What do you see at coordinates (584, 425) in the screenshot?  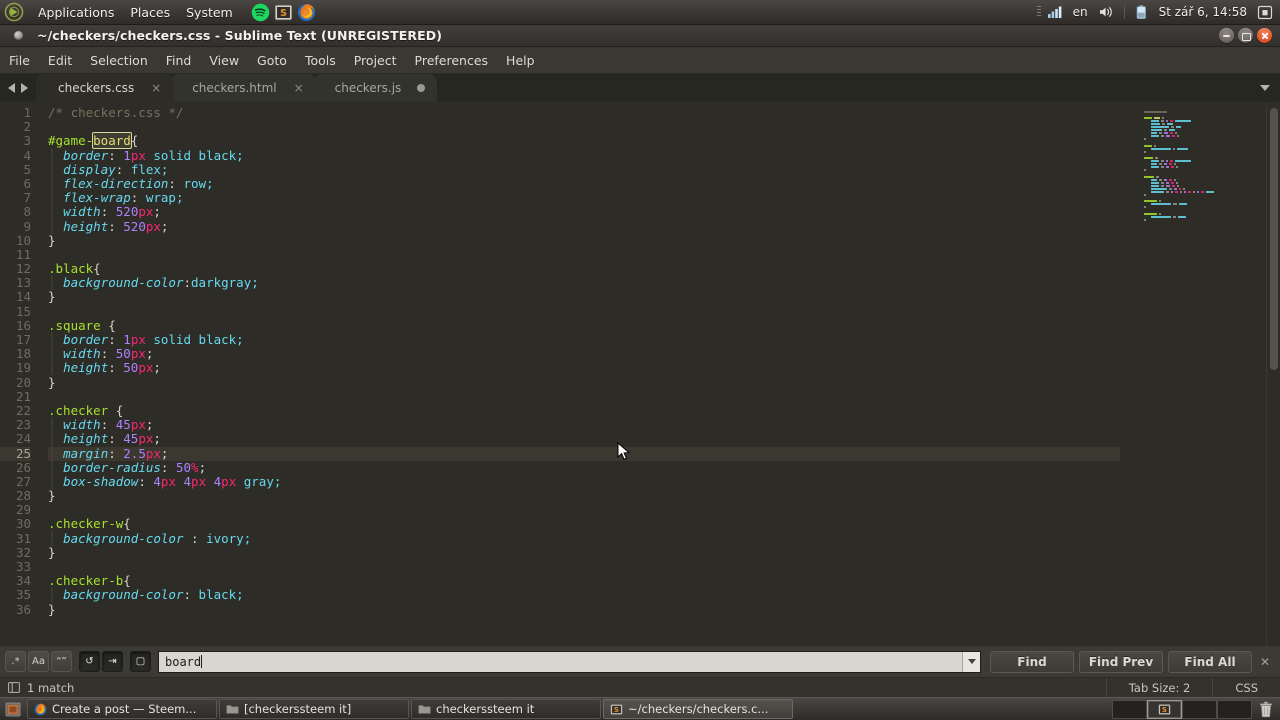 I see `code-line: │ width: 45px;` at bounding box center [584, 425].